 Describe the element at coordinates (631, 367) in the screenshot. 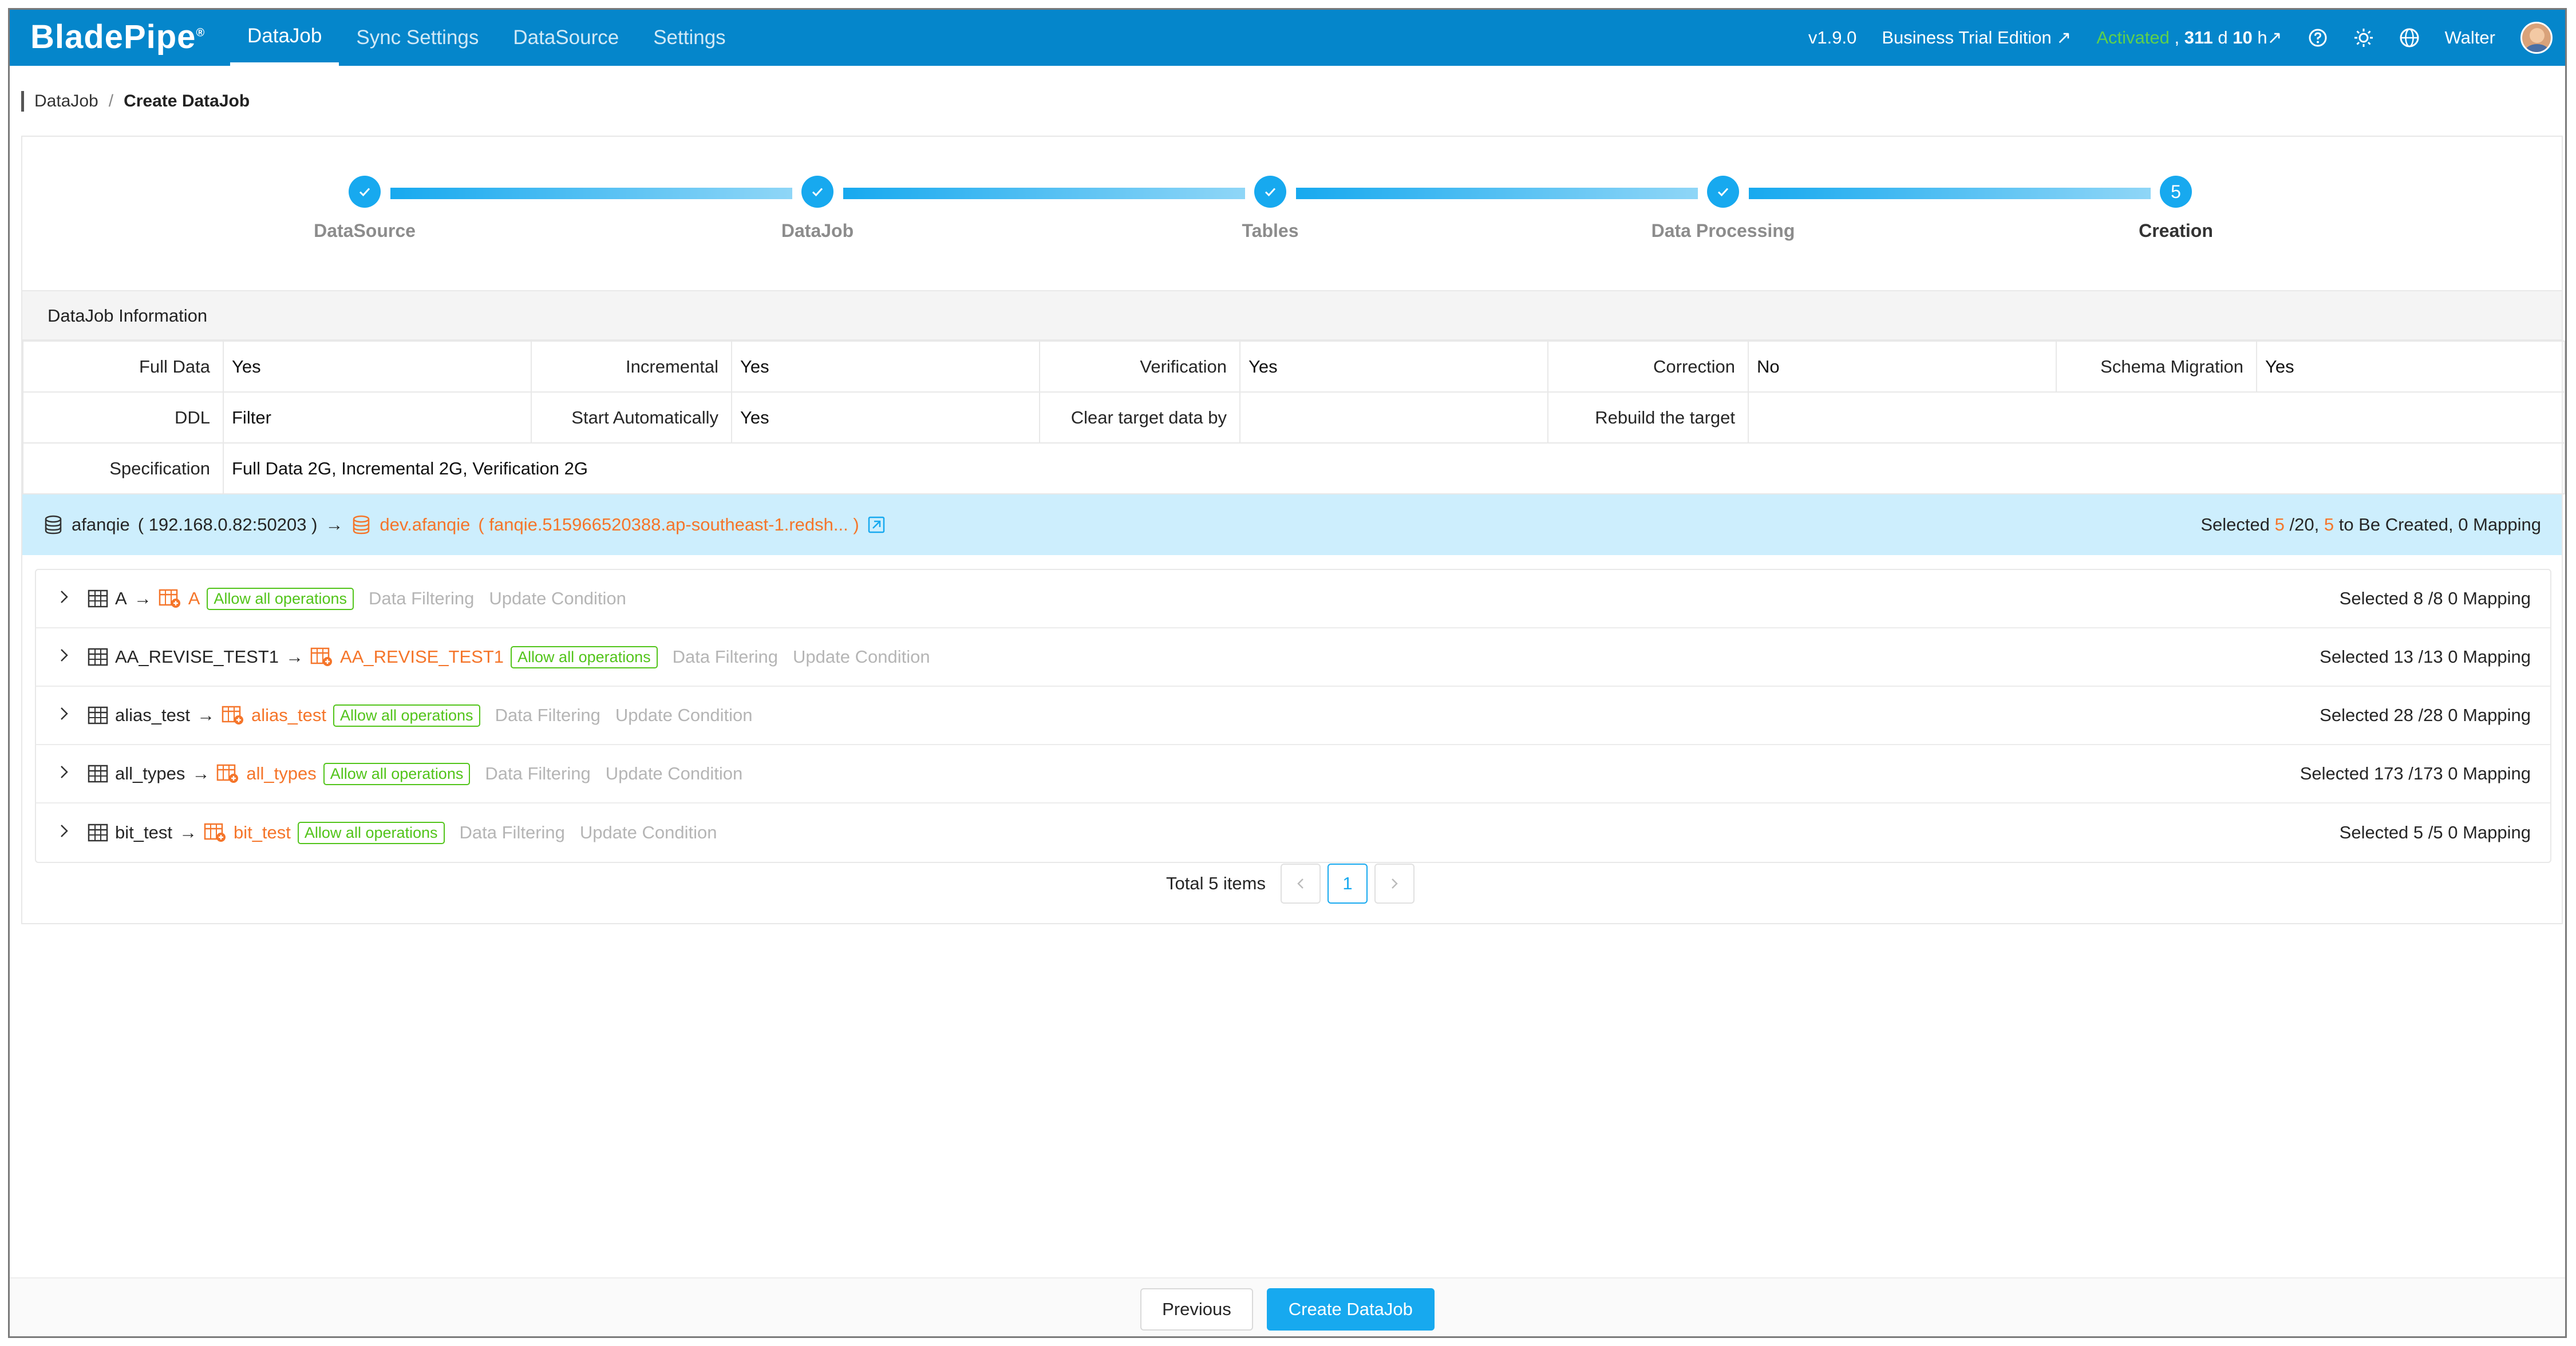

I see `info-key-incremental: Incremental` at that location.